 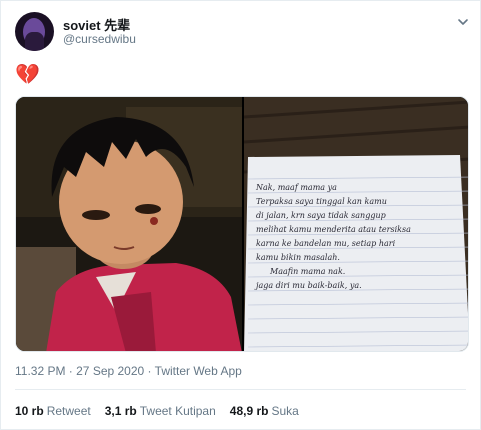 What do you see at coordinates (120, 411) in the screenshot?
I see `stat-value: 3,1 rb` at bounding box center [120, 411].